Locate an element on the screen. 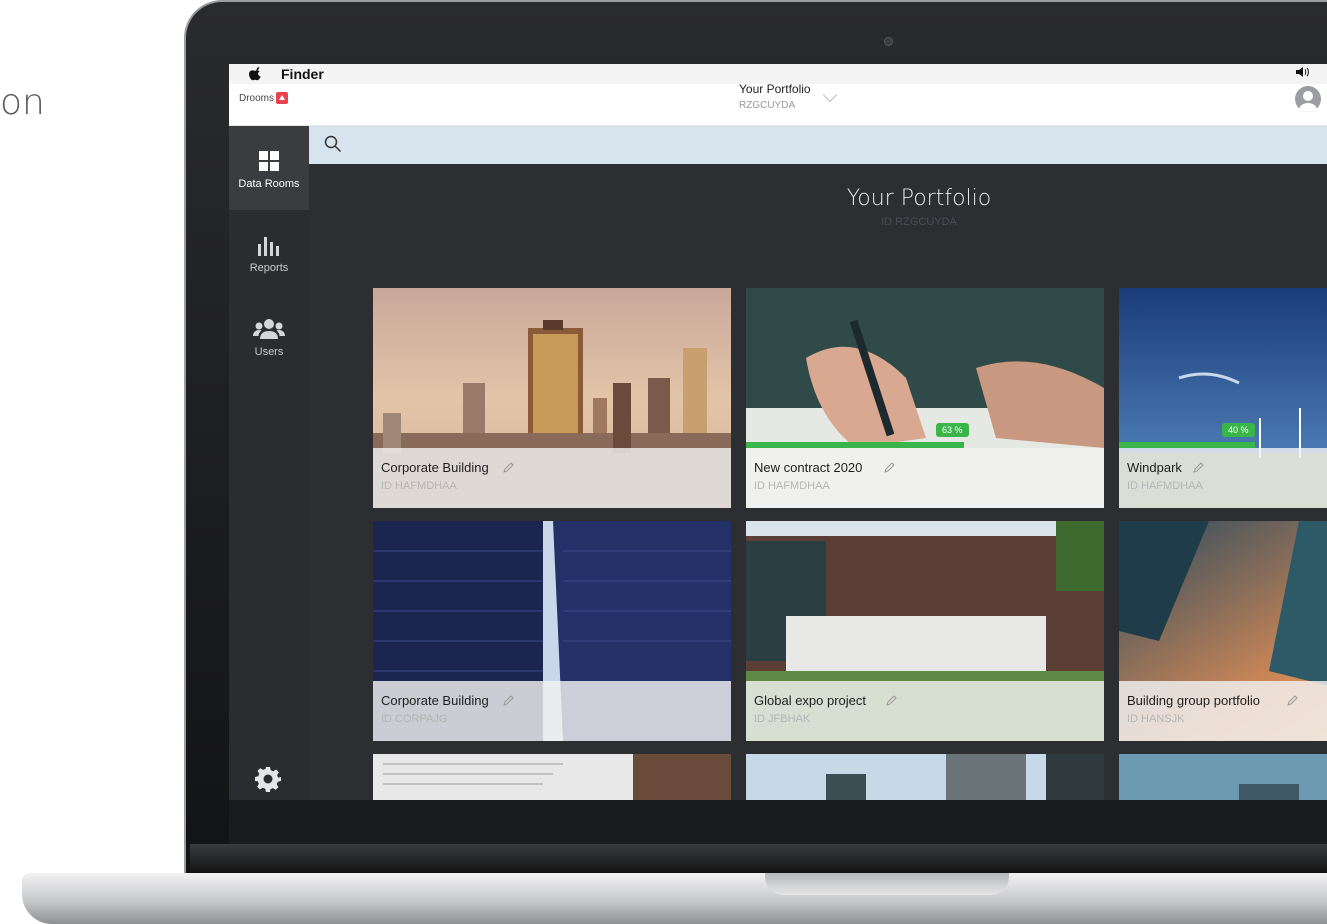 This screenshot has width=1327, height=924. document-pen-image is located at coordinates (552, 777).